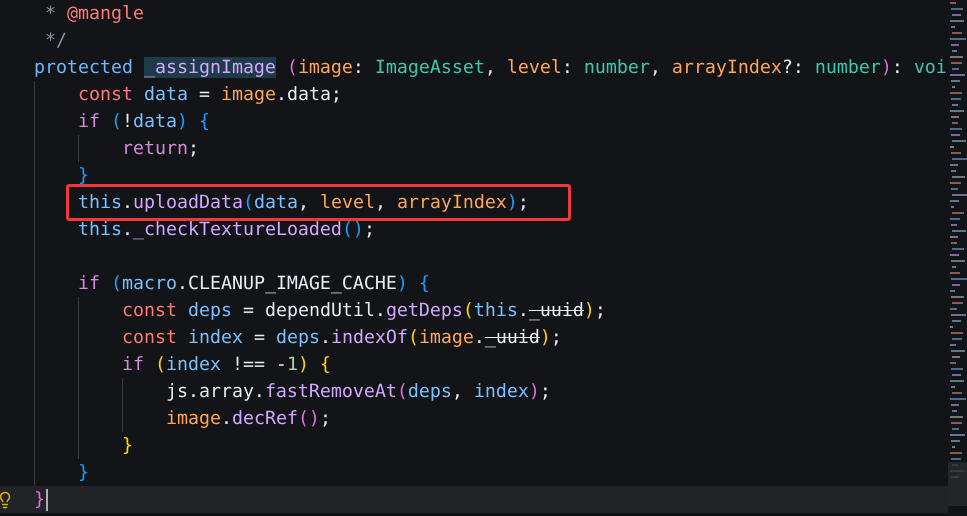  What do you see at coordinates (209, 95) in the screenshot?
I see `code-line: const data = image.data;` at bounding box center [209, 95].